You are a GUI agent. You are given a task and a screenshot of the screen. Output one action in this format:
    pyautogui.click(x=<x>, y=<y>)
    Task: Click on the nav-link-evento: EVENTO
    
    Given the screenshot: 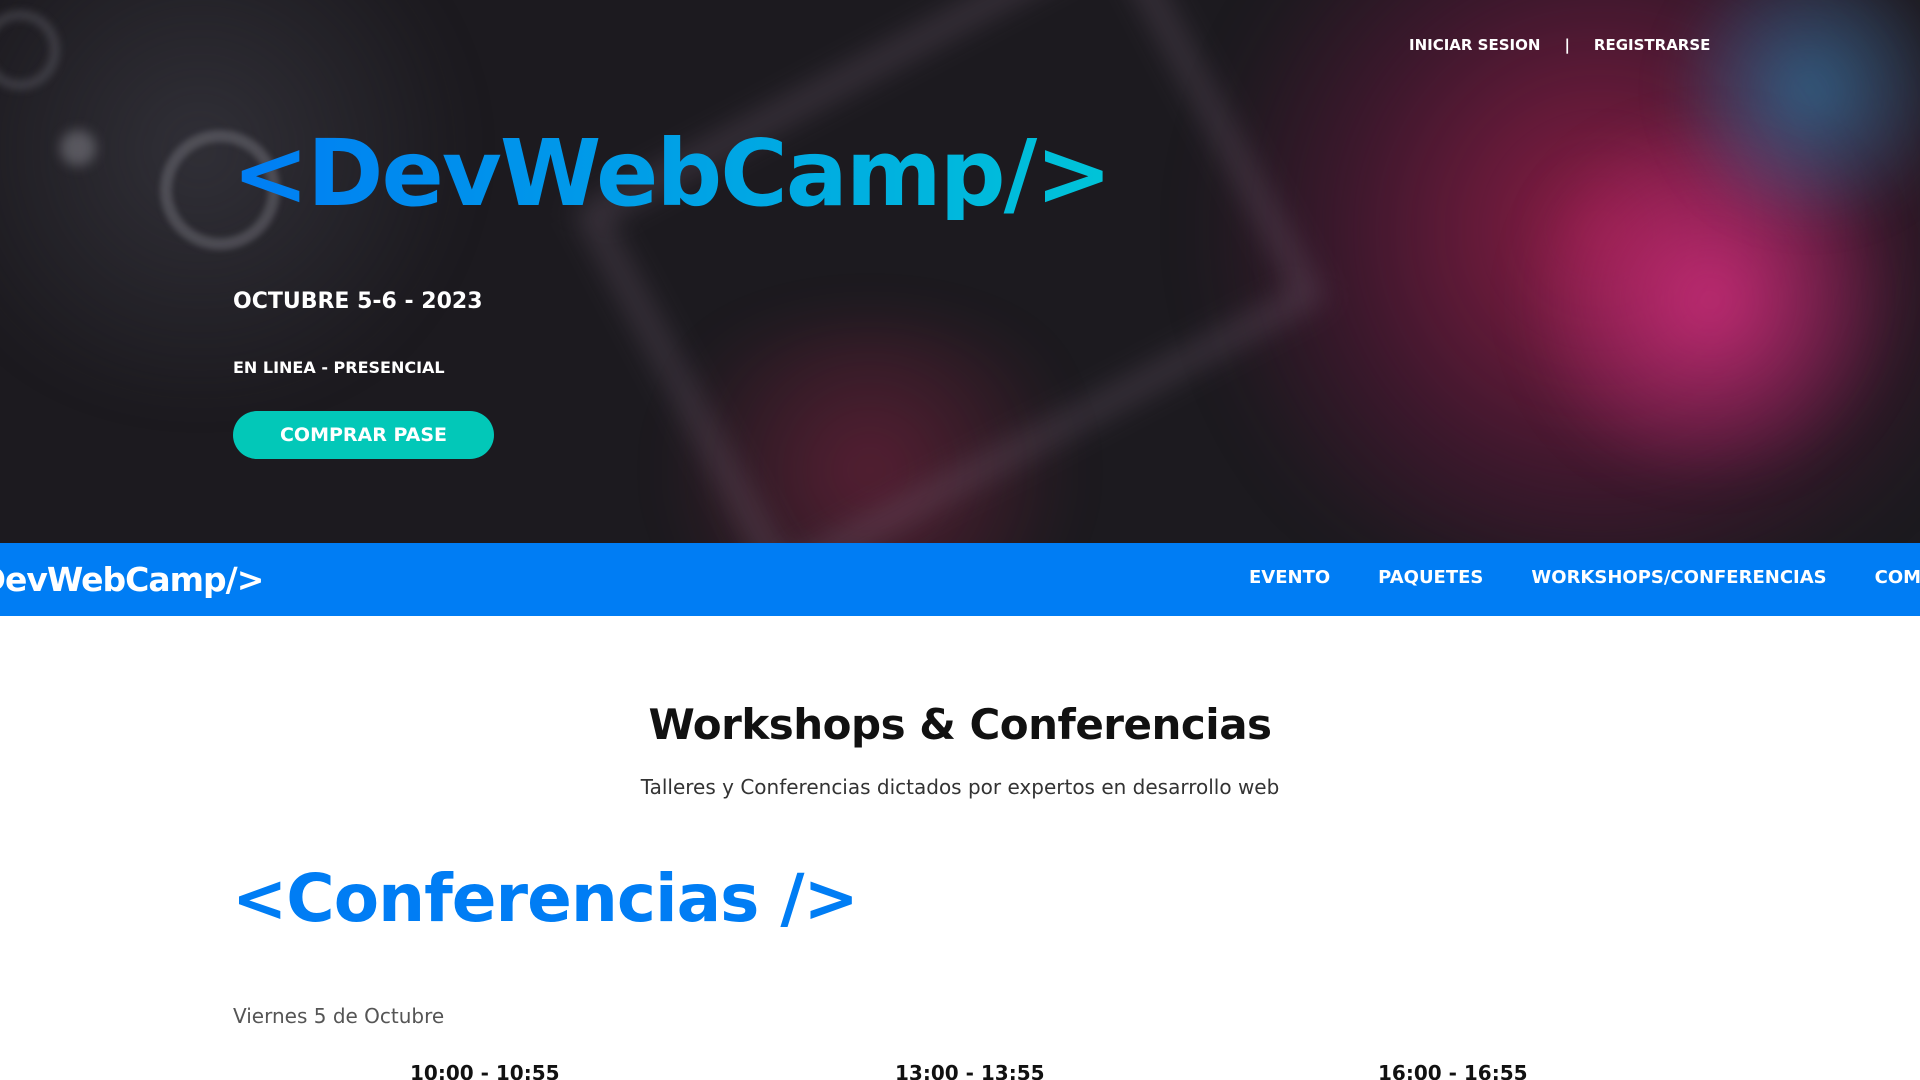 What is the action you would take?
    pyautogui.click(x=1289, y=577)
    